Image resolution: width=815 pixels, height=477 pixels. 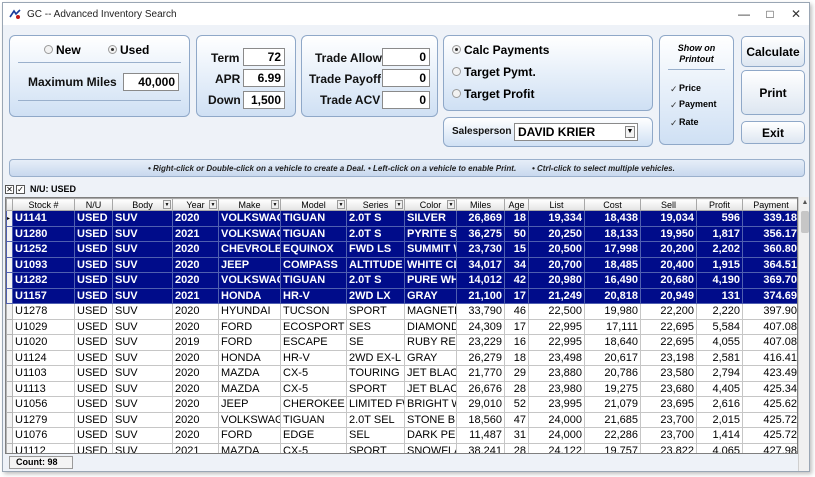 What do you see at coordinates (375, 204) in the screenshot?
I see `column-header: Series ▼` at bounding box center [375, 204].